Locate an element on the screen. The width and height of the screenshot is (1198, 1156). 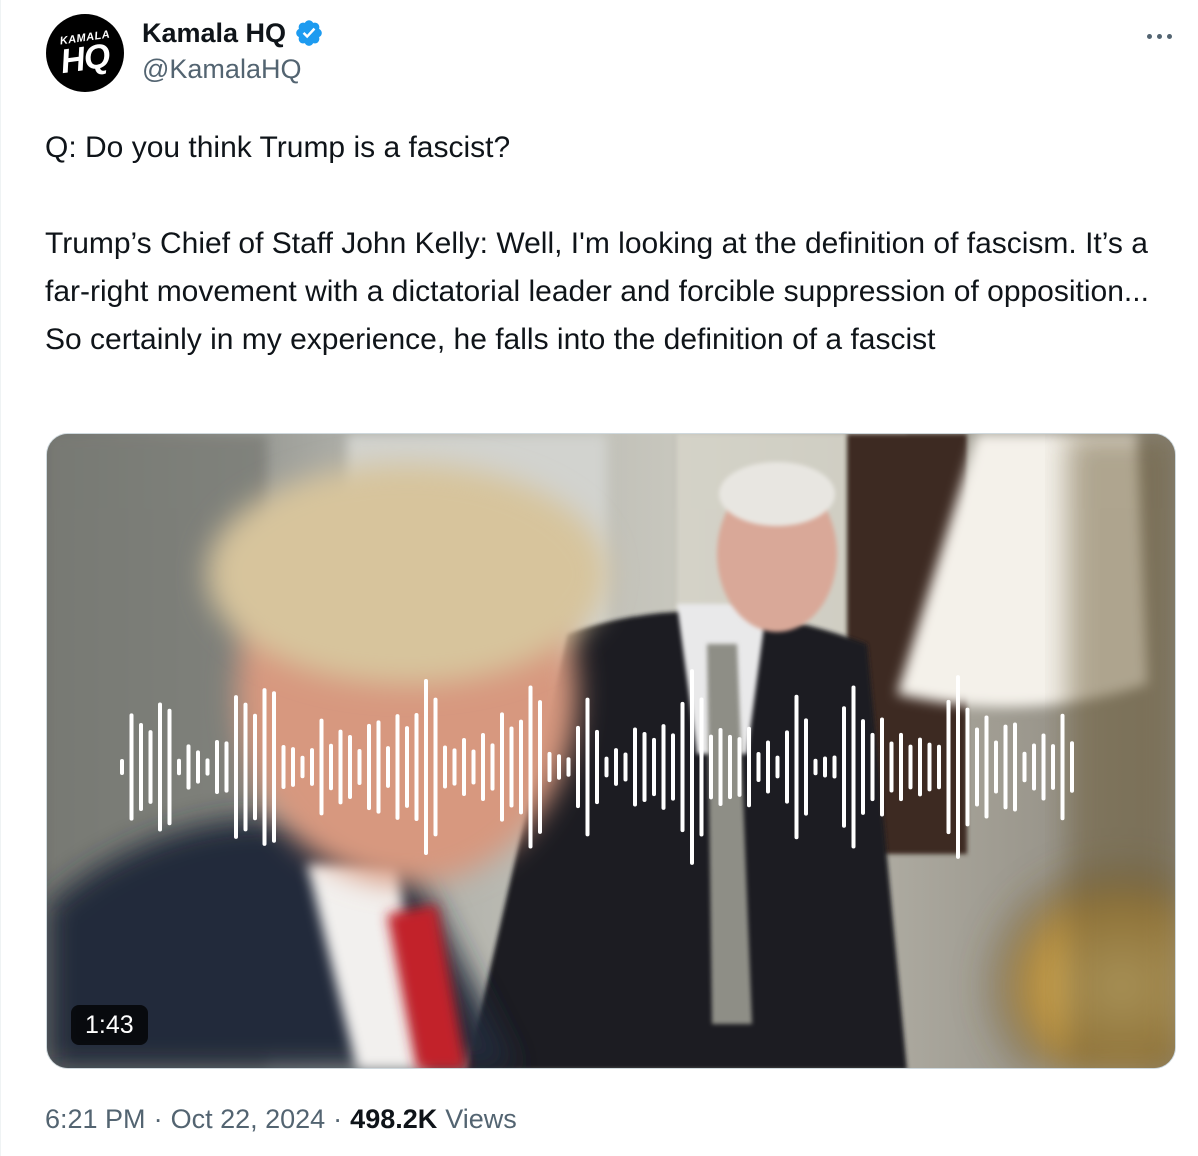
more-options-button is located at coordinates (1159, 36).